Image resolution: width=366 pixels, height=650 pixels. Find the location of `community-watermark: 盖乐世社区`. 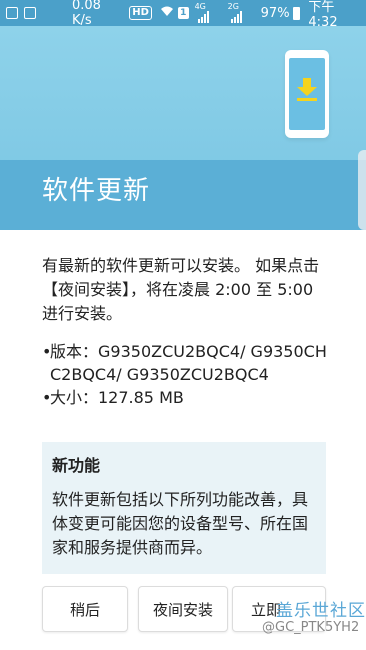

community-watermark: 盖乐世社区 is located at coordinates (321, 611).